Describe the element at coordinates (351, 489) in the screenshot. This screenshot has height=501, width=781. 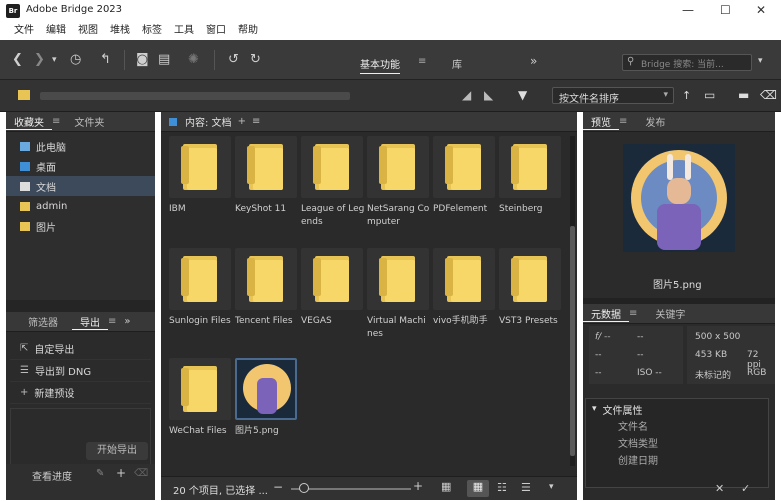
I see `thumbnail-size-slider` at that location.